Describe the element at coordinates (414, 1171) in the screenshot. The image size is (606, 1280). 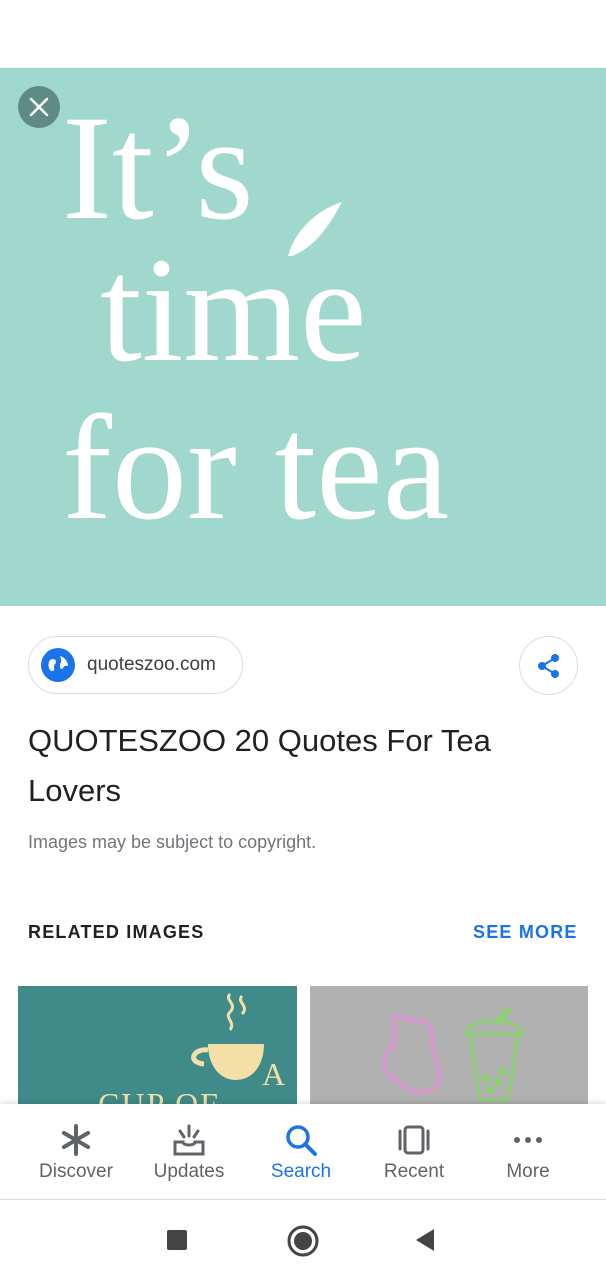
I see `nav-label: Recent` at that location.